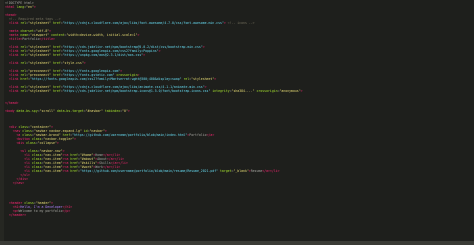 Image resolution: width=474 pixels, height=245 pixels. Describe the element at coordinates (240, 23) in the screenshot. I see `code-token: <!-- icons -->` at that location.